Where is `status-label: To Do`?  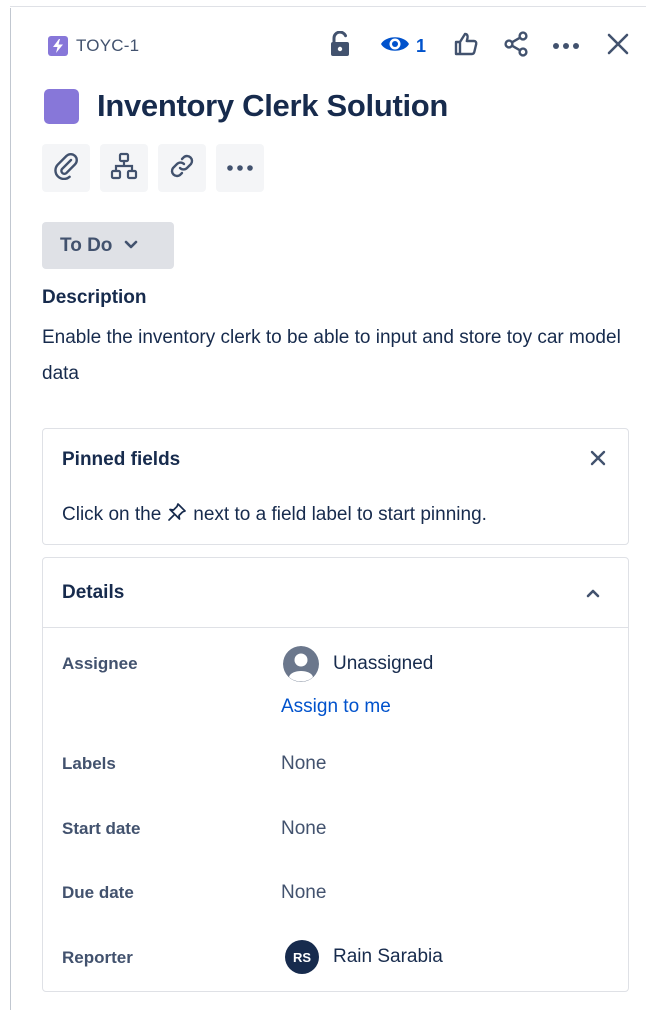 status-label: To Do is located at coordinates (86, 245).